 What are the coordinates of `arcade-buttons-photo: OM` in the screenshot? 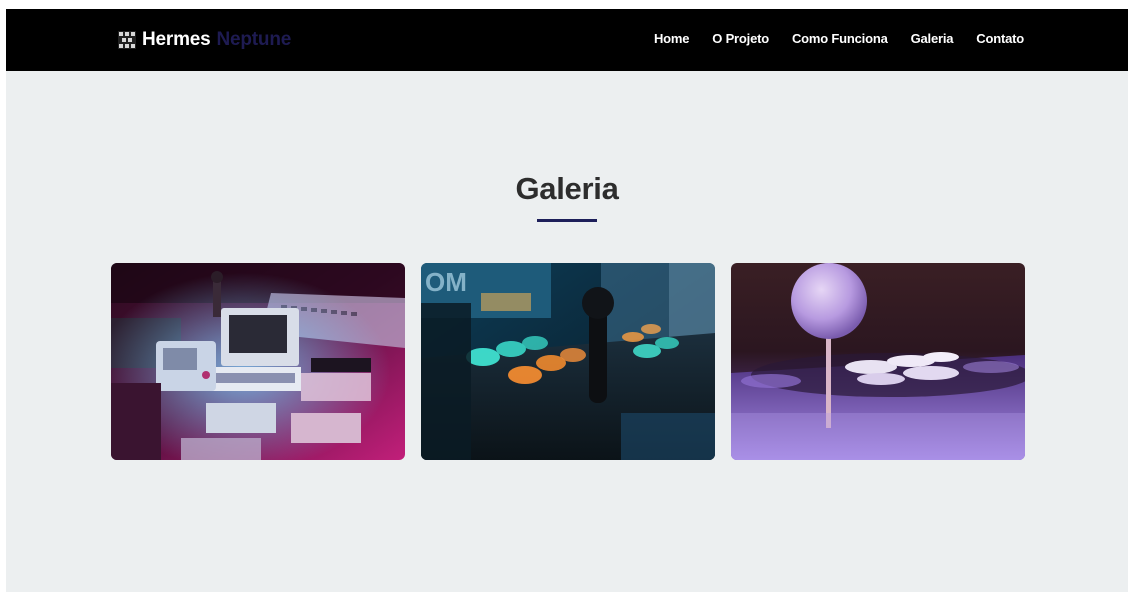 It's located at (568, 361).